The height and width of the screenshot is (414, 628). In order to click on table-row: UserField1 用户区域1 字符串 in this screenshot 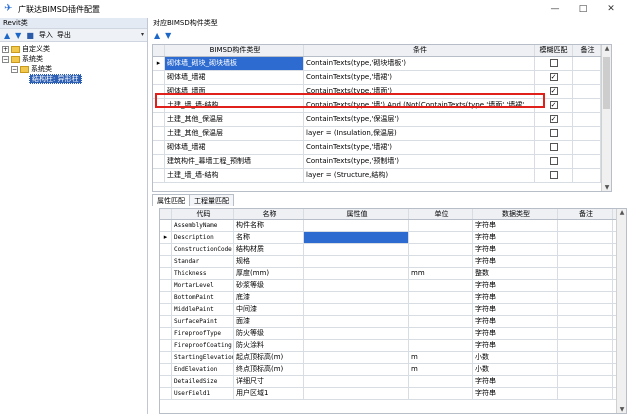, I will do `click(393, 394)`.